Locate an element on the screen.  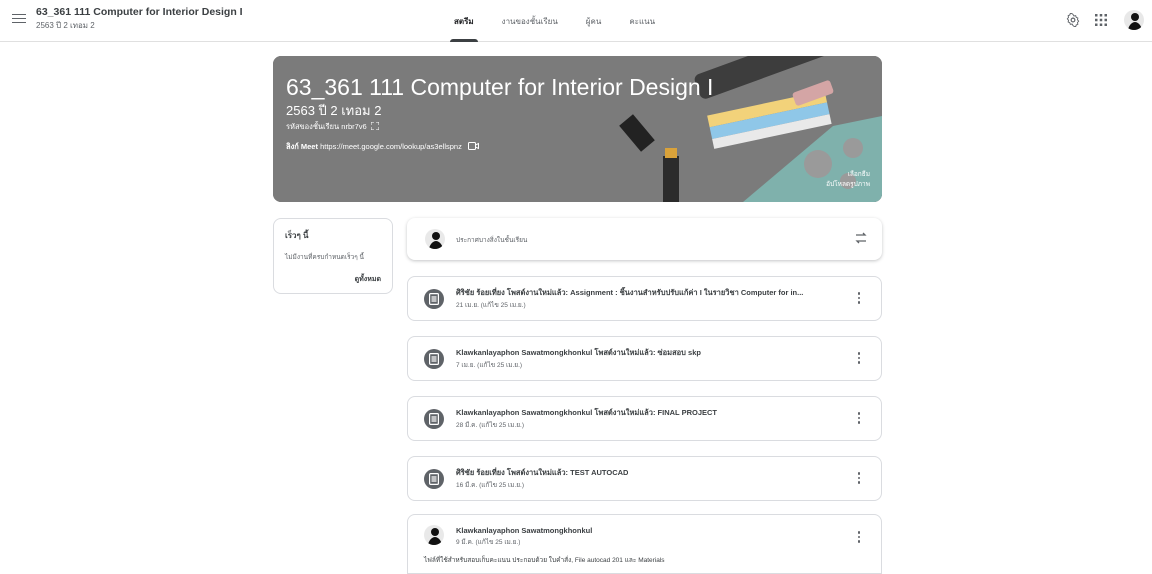
post-date: 9 มี.ค. (แก้ไข 25 เม.ย.) is located at coordinates (488, 542).